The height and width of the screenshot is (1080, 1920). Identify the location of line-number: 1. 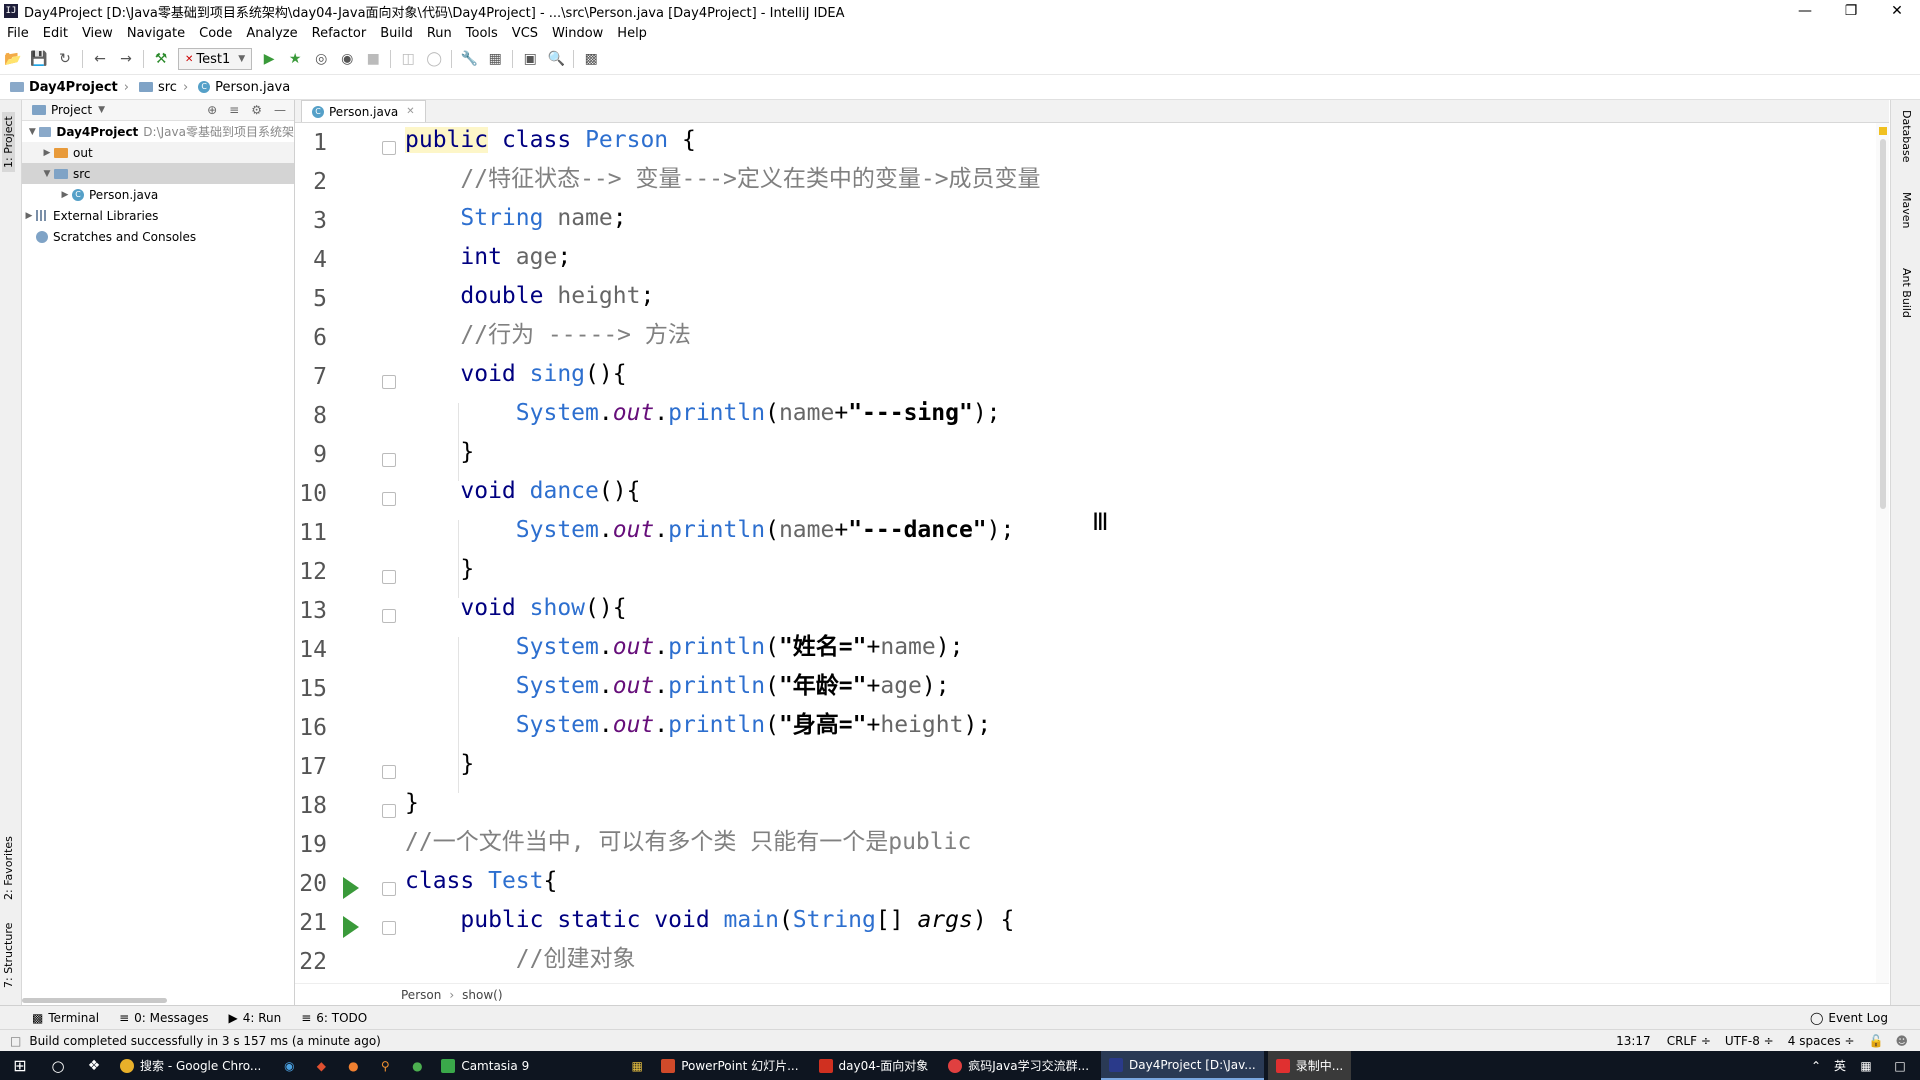
(311, 143).